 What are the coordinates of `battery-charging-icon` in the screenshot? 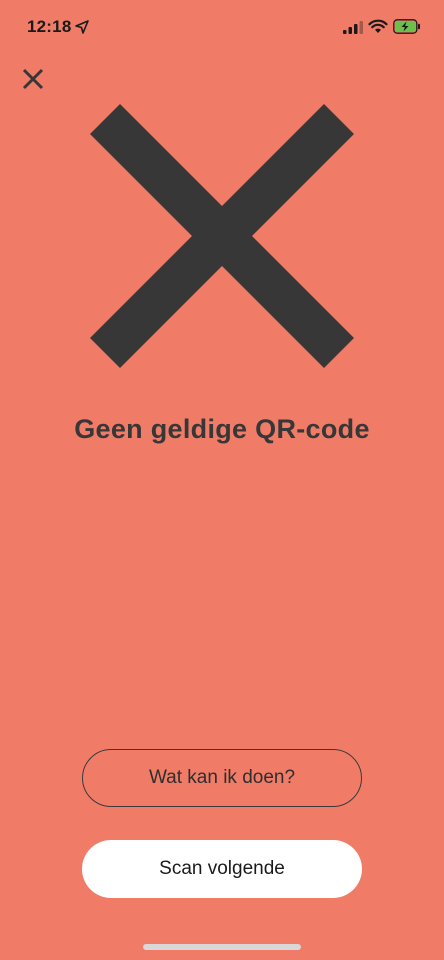 It's located at (406, 26).